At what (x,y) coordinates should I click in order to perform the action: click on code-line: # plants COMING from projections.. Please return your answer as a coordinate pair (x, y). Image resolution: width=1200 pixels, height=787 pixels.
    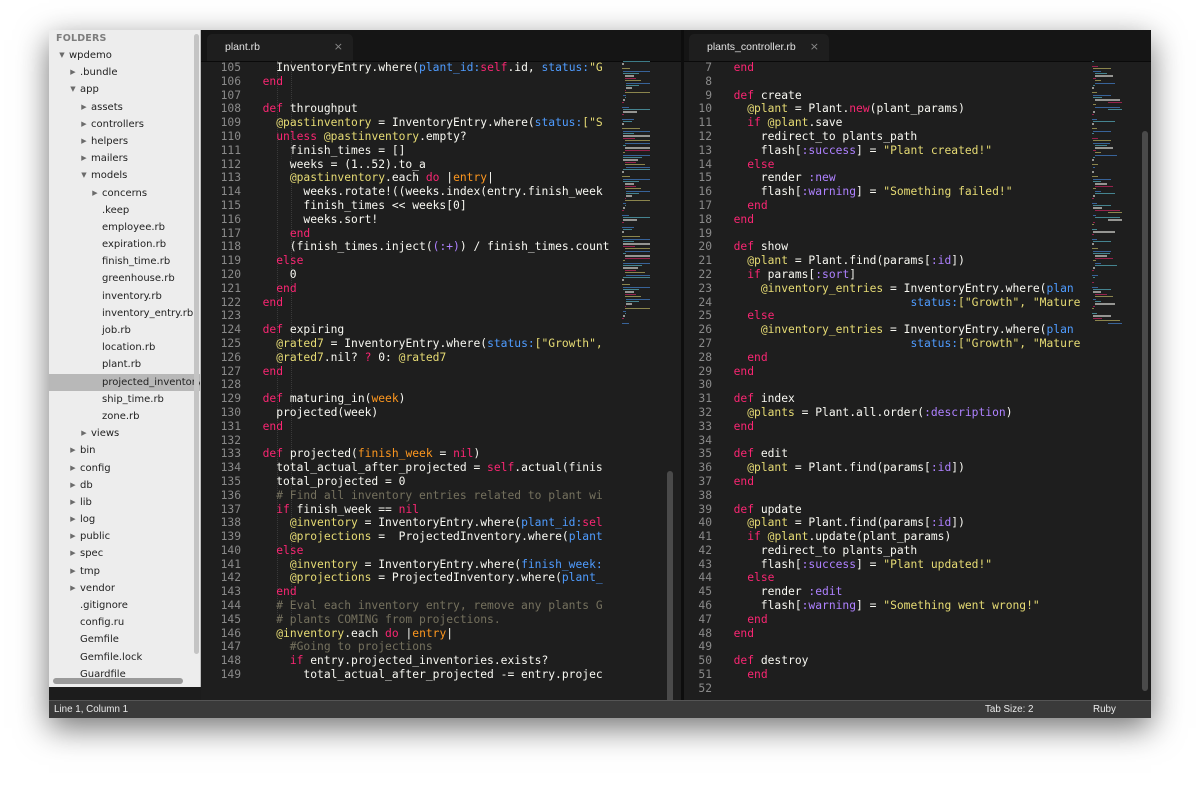
    Looking at the image, I should click on (429, 620).